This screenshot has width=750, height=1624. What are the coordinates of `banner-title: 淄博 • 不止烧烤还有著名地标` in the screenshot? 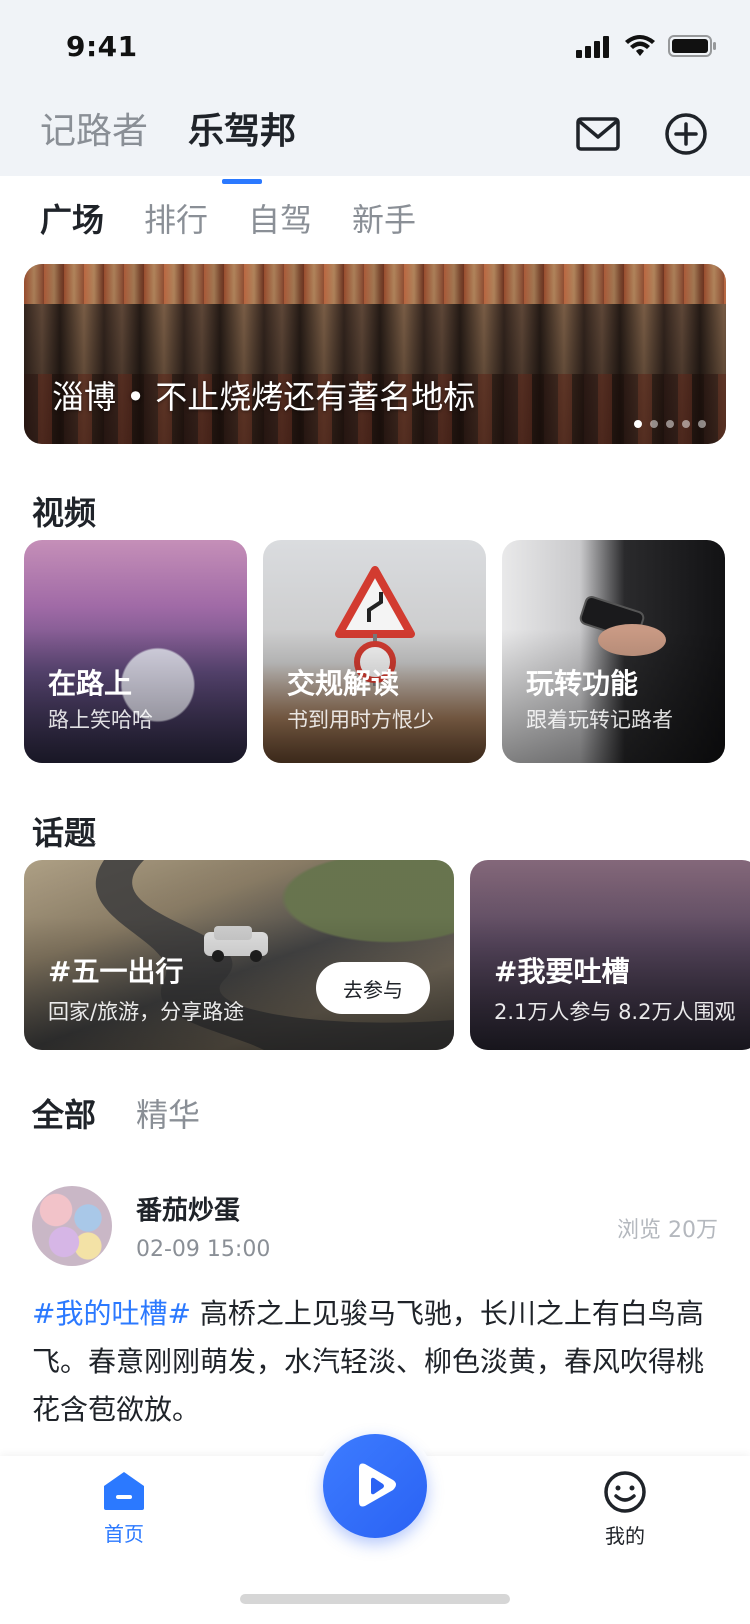 It's located at (264, 397).